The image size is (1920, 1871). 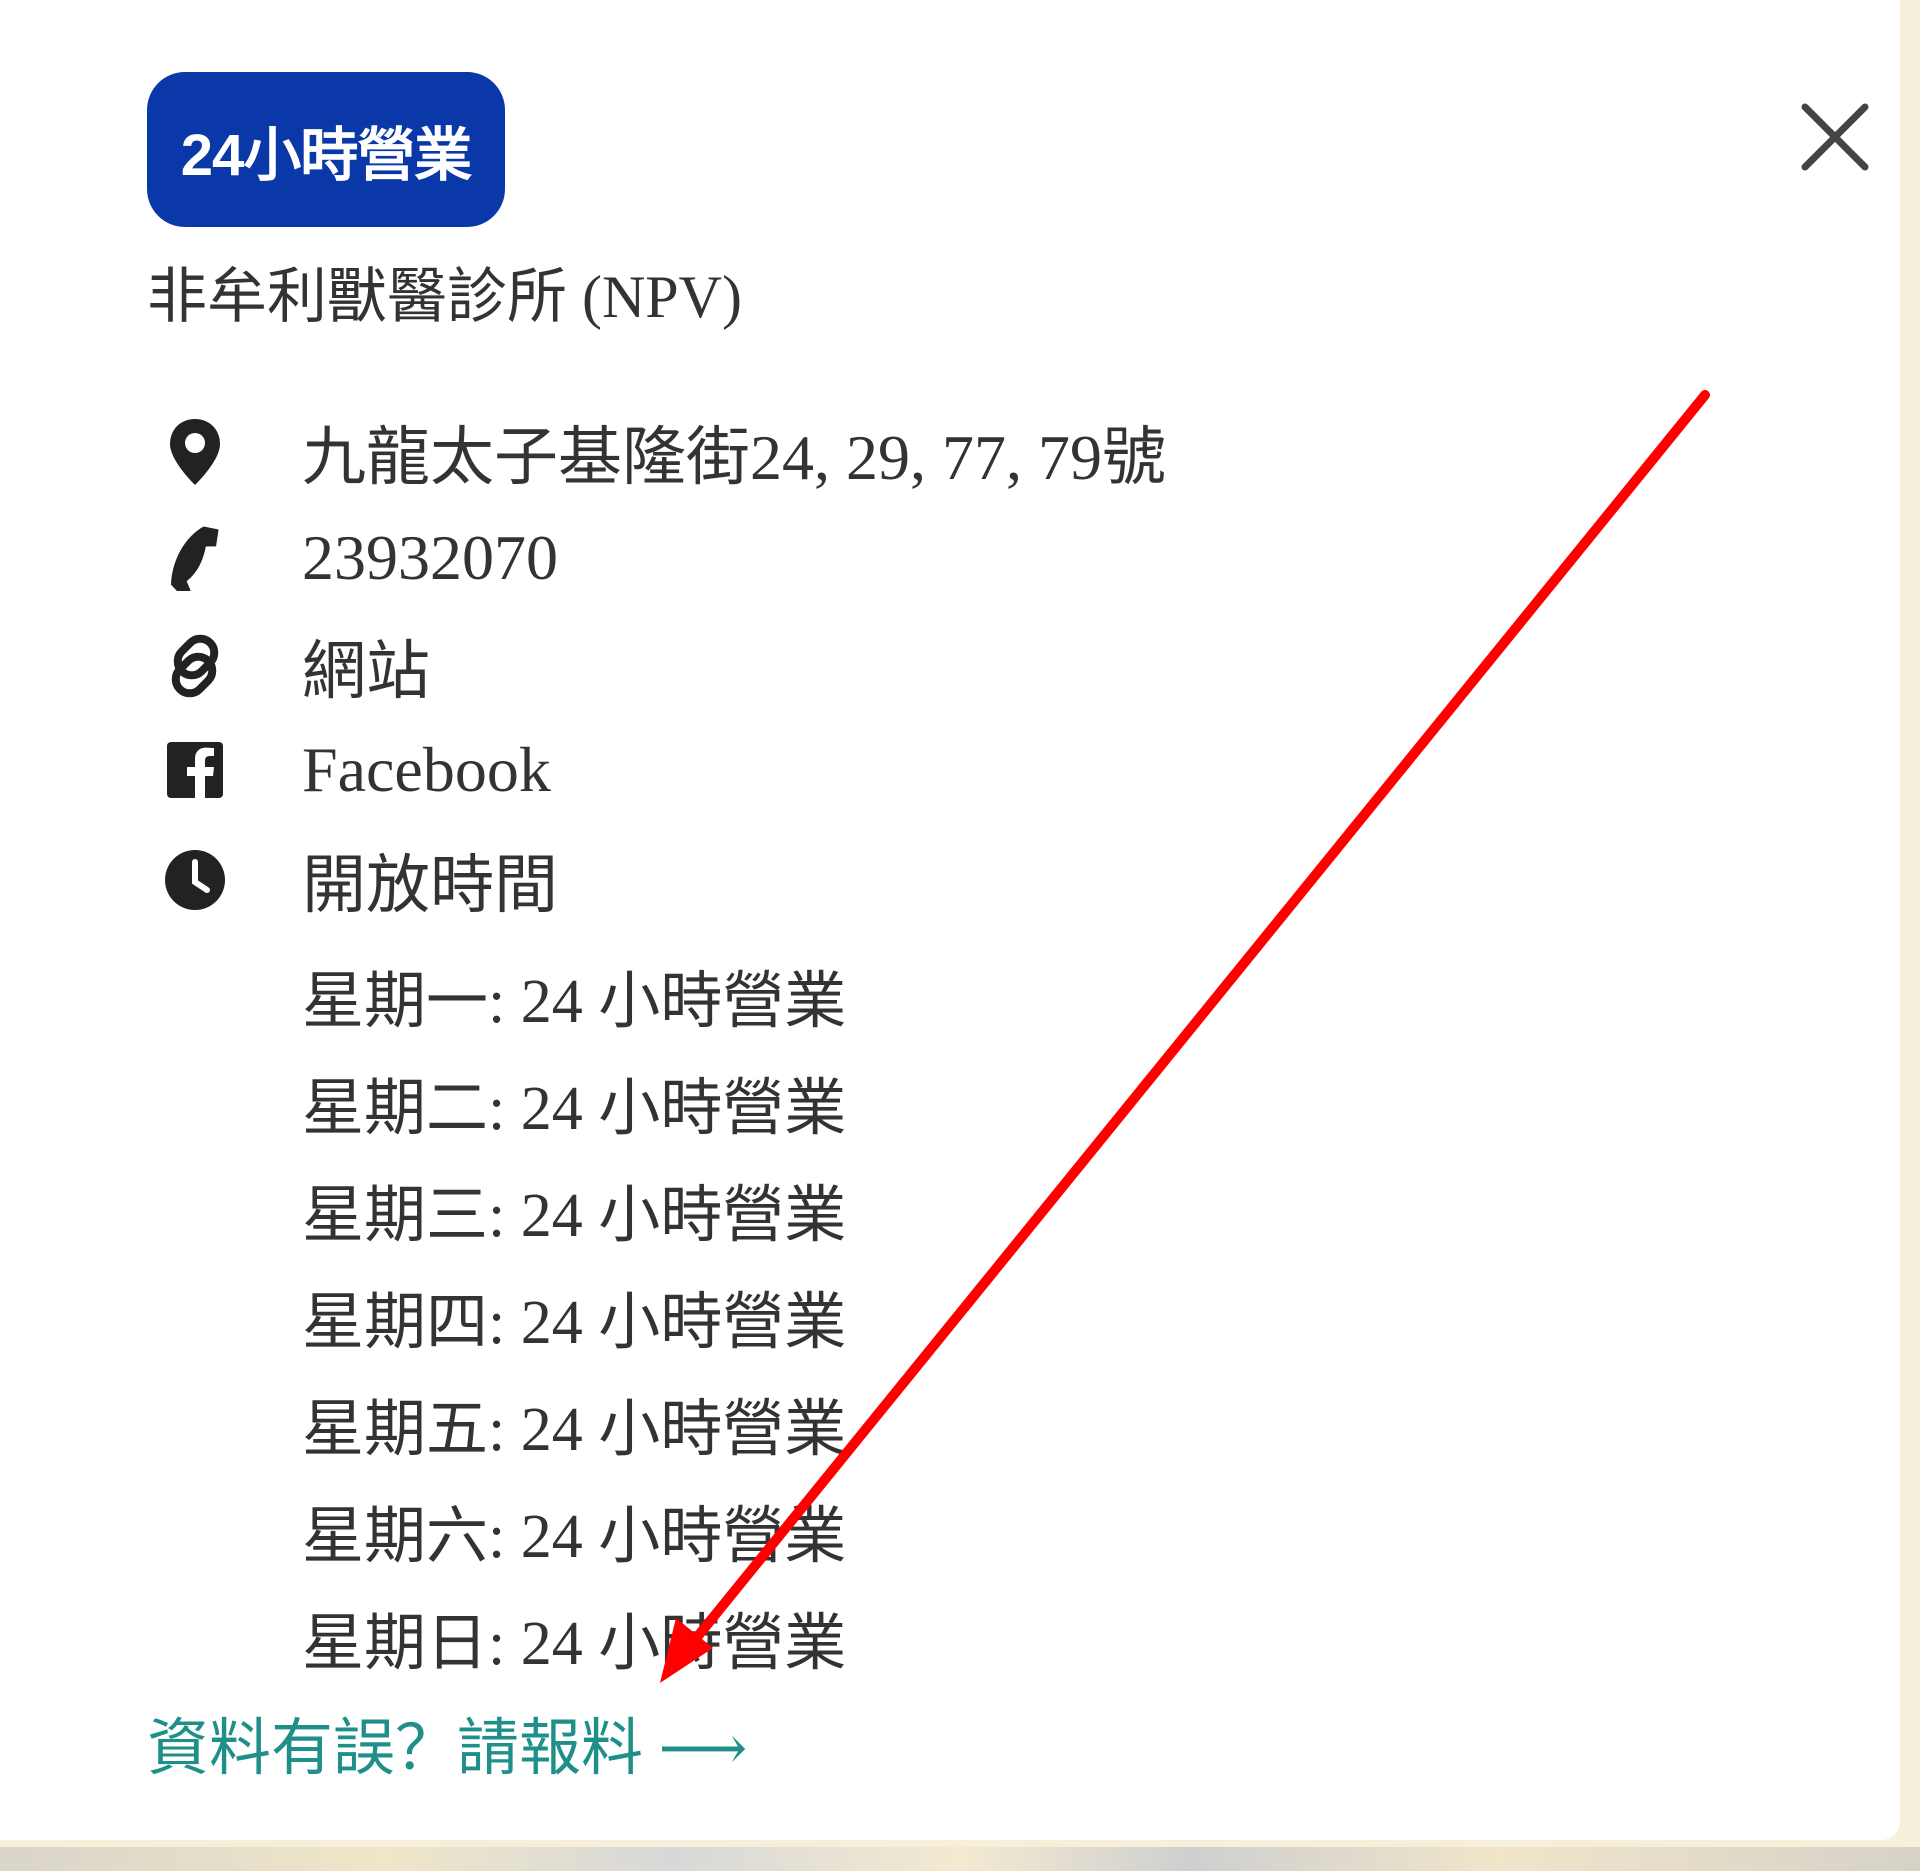 What do you see at coordinates (430, 557) in the screenshot?
I see `phone-text: 23932070` at bounding box center [430, 557].